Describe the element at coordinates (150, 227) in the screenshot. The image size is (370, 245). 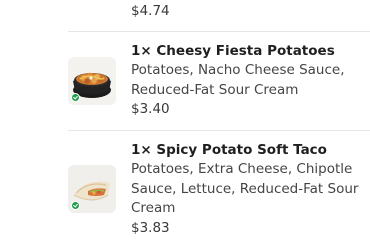
I see `item-price: $3.83` at that location.